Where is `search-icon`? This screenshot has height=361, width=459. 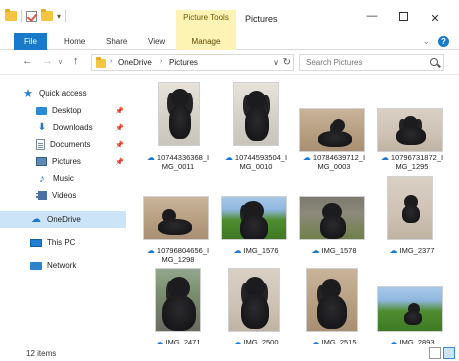
search-icon is located at coordinates (434, 62).